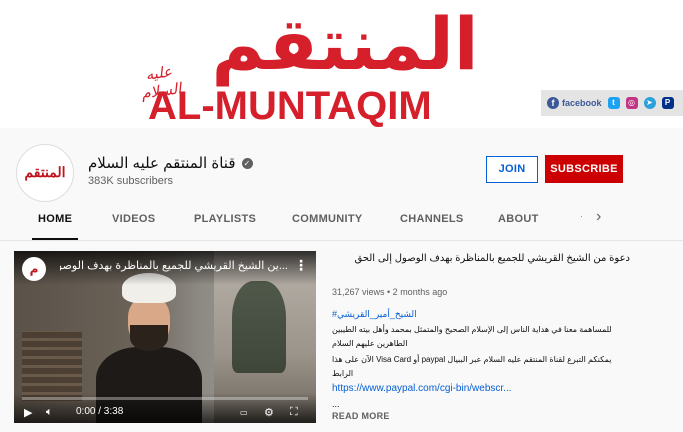  I want to click on verified-check-icon: ✓, so click(247, 163).